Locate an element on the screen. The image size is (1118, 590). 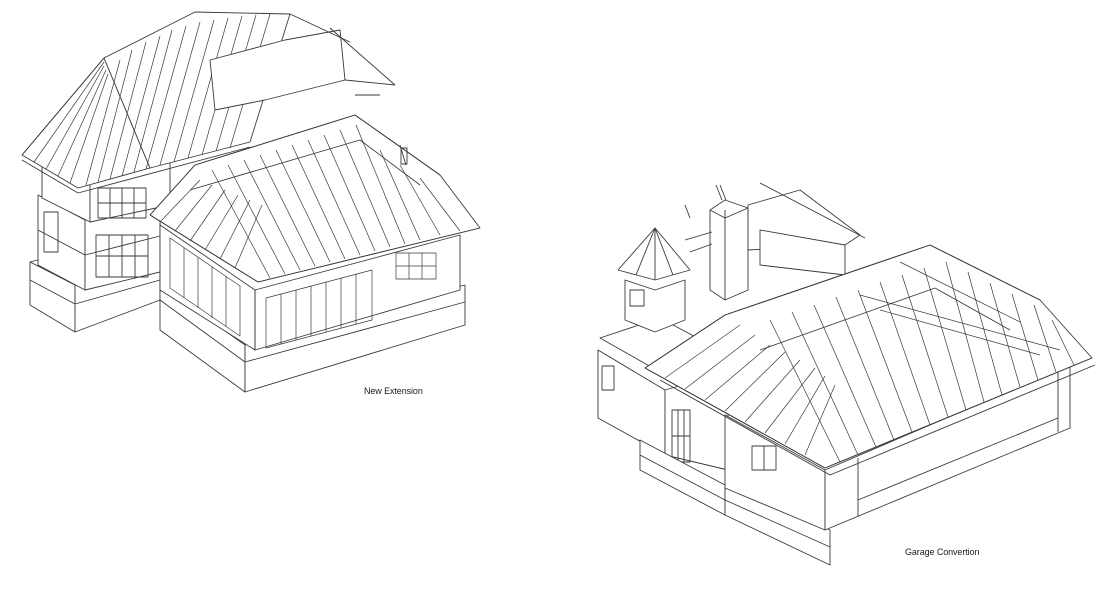
caption-new-extension: New Extension is located at coordinates (393, 391).